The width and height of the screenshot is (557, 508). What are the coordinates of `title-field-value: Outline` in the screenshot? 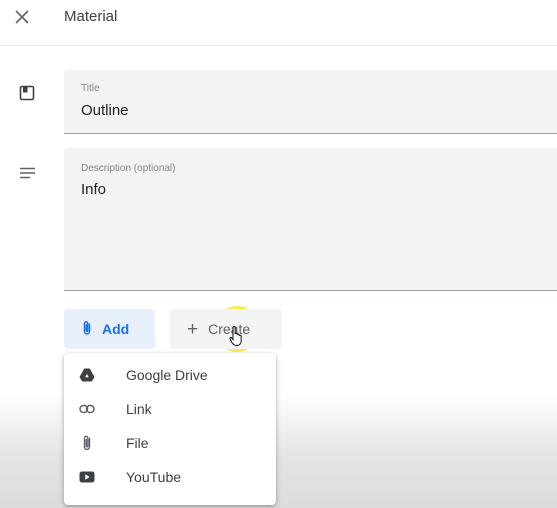 It's located at (105, 110).